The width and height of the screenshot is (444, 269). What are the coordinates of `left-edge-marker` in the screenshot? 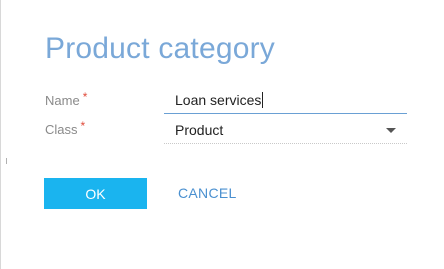 It's located at (6, 161).